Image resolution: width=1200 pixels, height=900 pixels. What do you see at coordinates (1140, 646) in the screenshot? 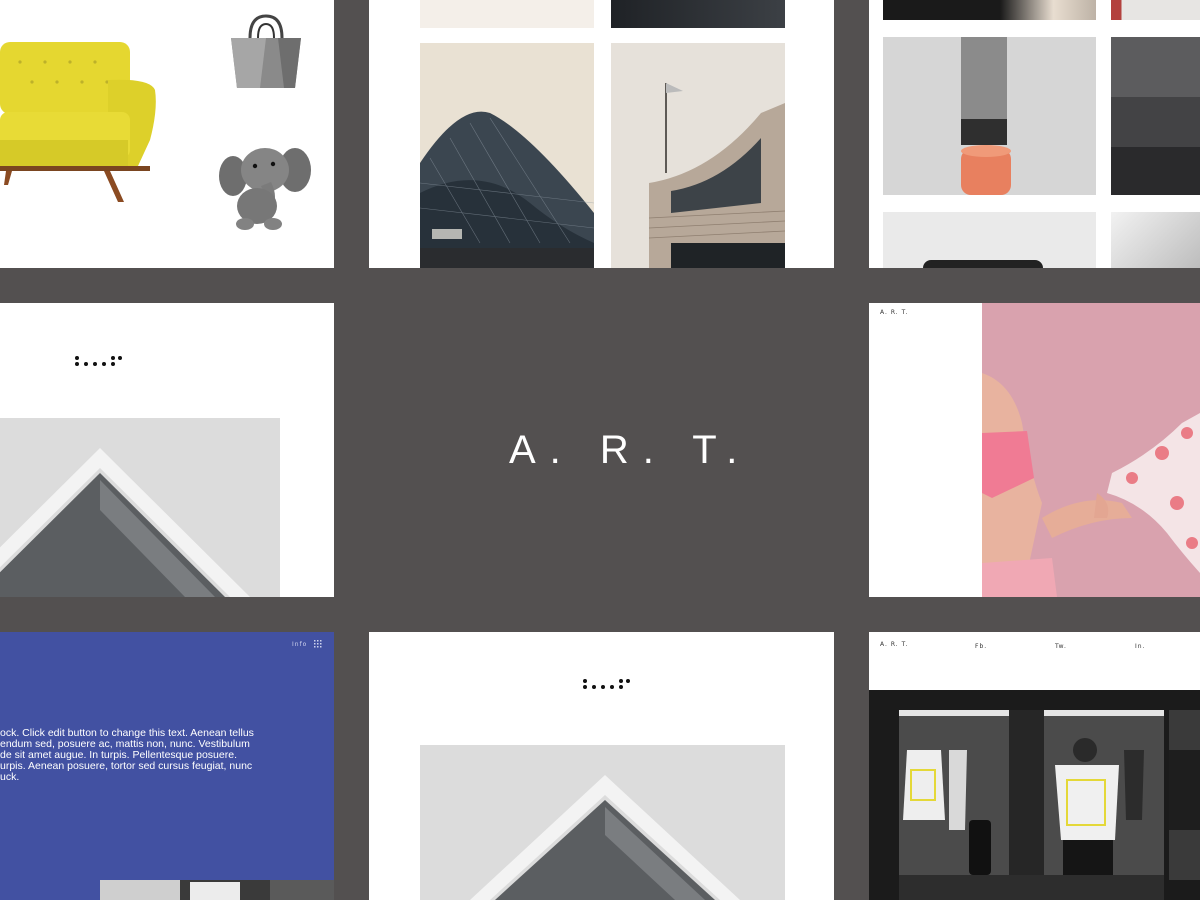
I see `nav-link-in: In.` at bounding box center [1140, 646].